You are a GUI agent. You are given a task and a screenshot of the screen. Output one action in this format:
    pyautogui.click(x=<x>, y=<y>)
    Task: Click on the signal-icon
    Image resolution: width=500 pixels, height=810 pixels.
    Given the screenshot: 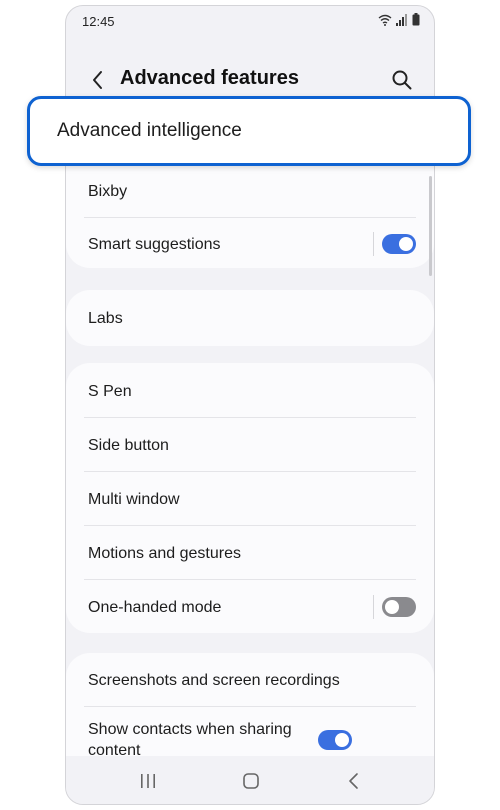 What is the action you would take?
    pyautogui.click(x=401, y=19)
    